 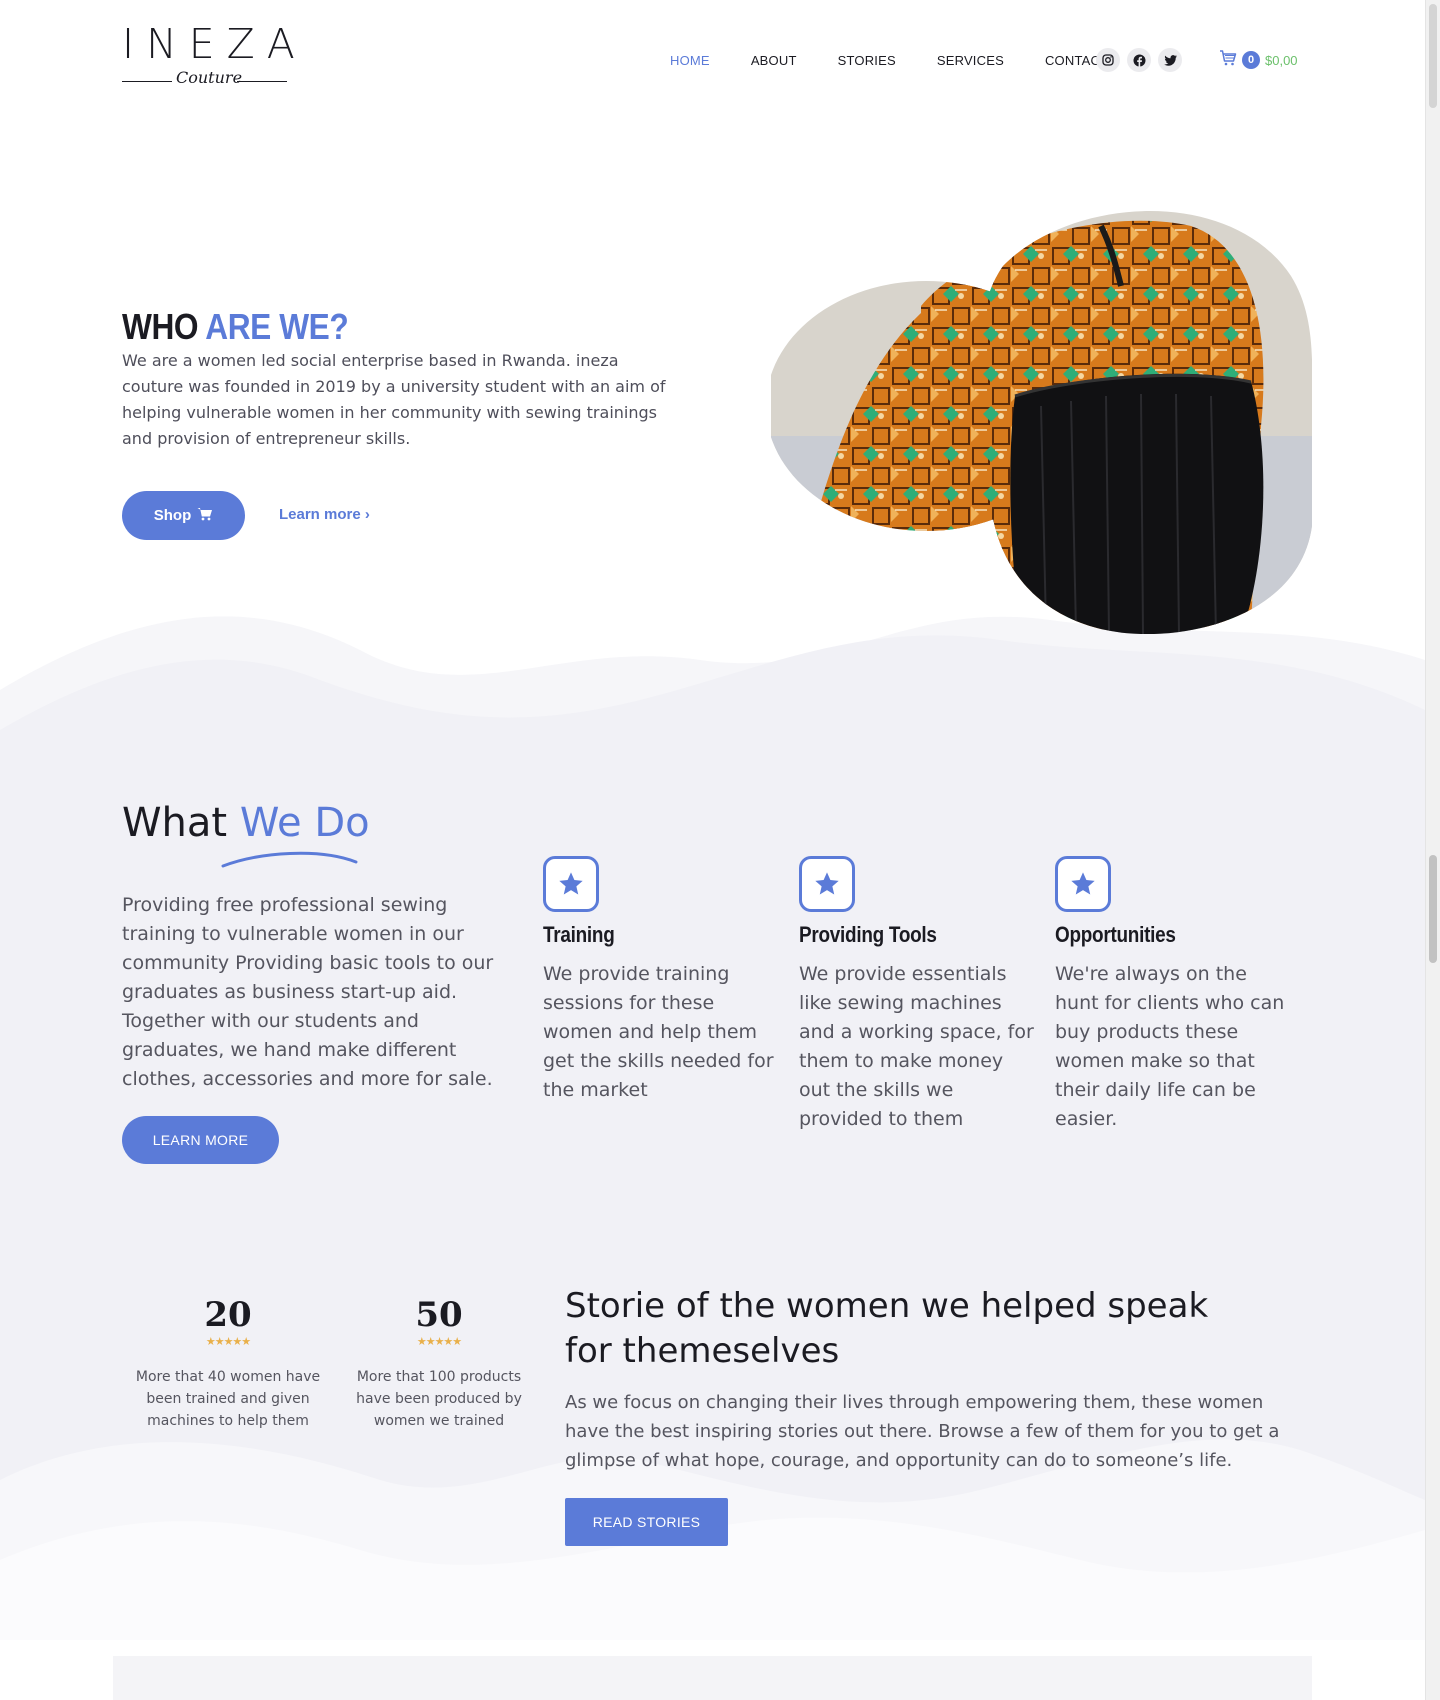 What do you see at coordinates (1433, 909) in the screenshot?
I see `scrollbar-thumb` at bounding box center [1433, 909].